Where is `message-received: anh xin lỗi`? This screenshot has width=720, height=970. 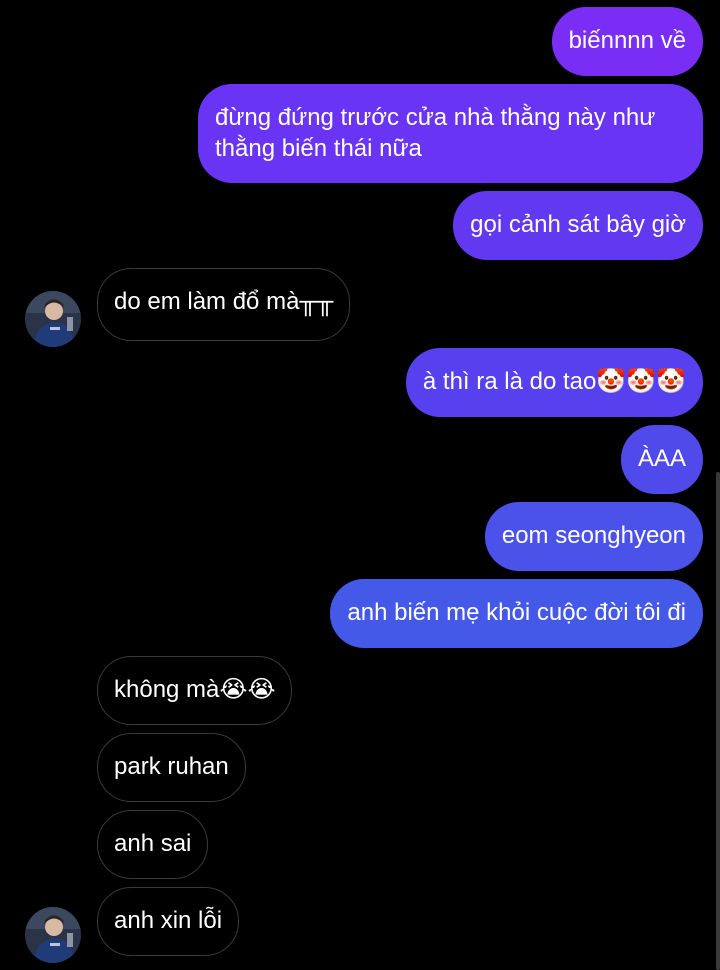 message-received: anh xin lỗi is located at coordinates (168, 921).